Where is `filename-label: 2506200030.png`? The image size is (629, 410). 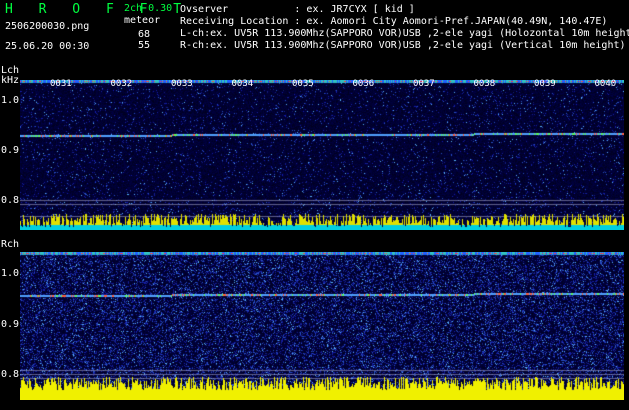 filename-label: 2506200030.png is located at coordinates (47, 26).